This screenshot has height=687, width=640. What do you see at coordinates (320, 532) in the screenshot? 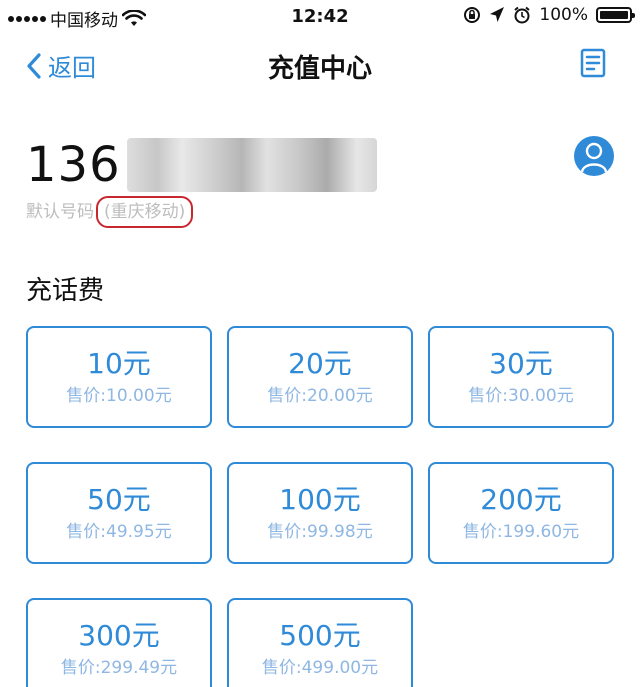
I see `option-price: 售价:99.98元` at bounding box center [320, 532].